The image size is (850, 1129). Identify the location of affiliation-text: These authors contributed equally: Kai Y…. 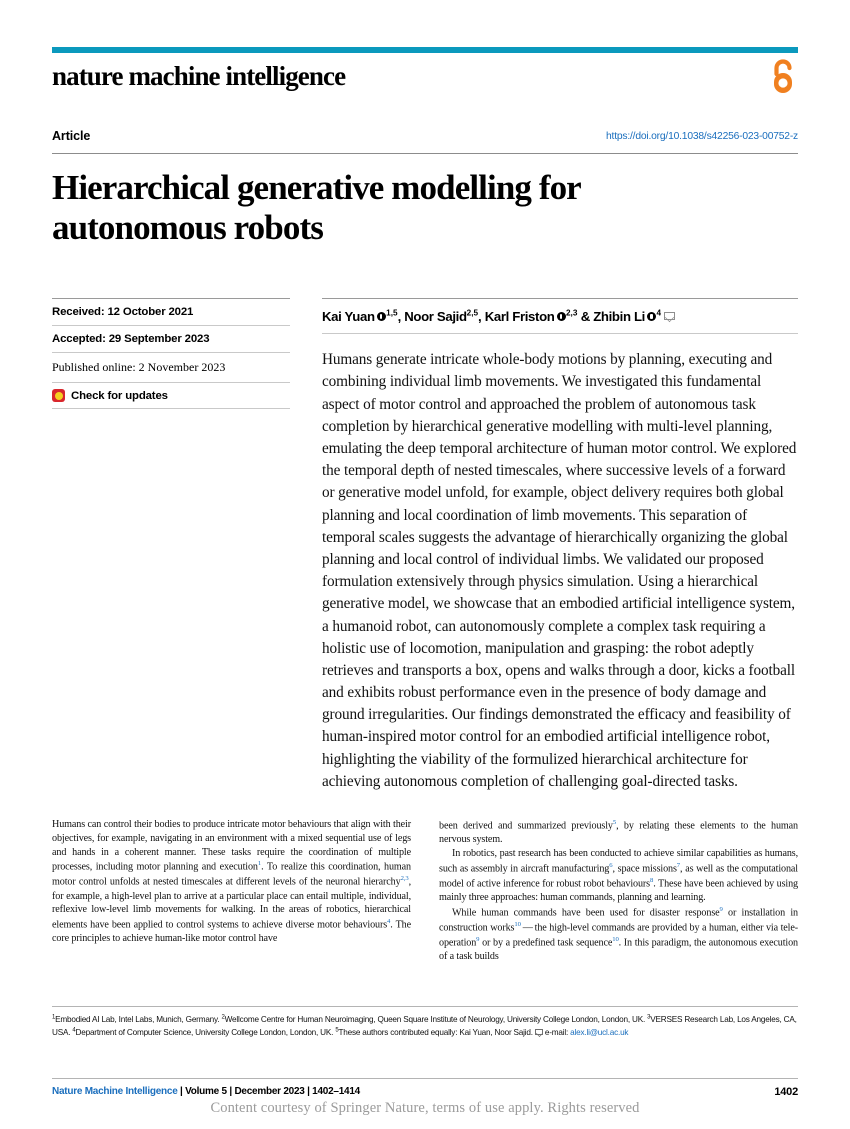
(436, 1033).